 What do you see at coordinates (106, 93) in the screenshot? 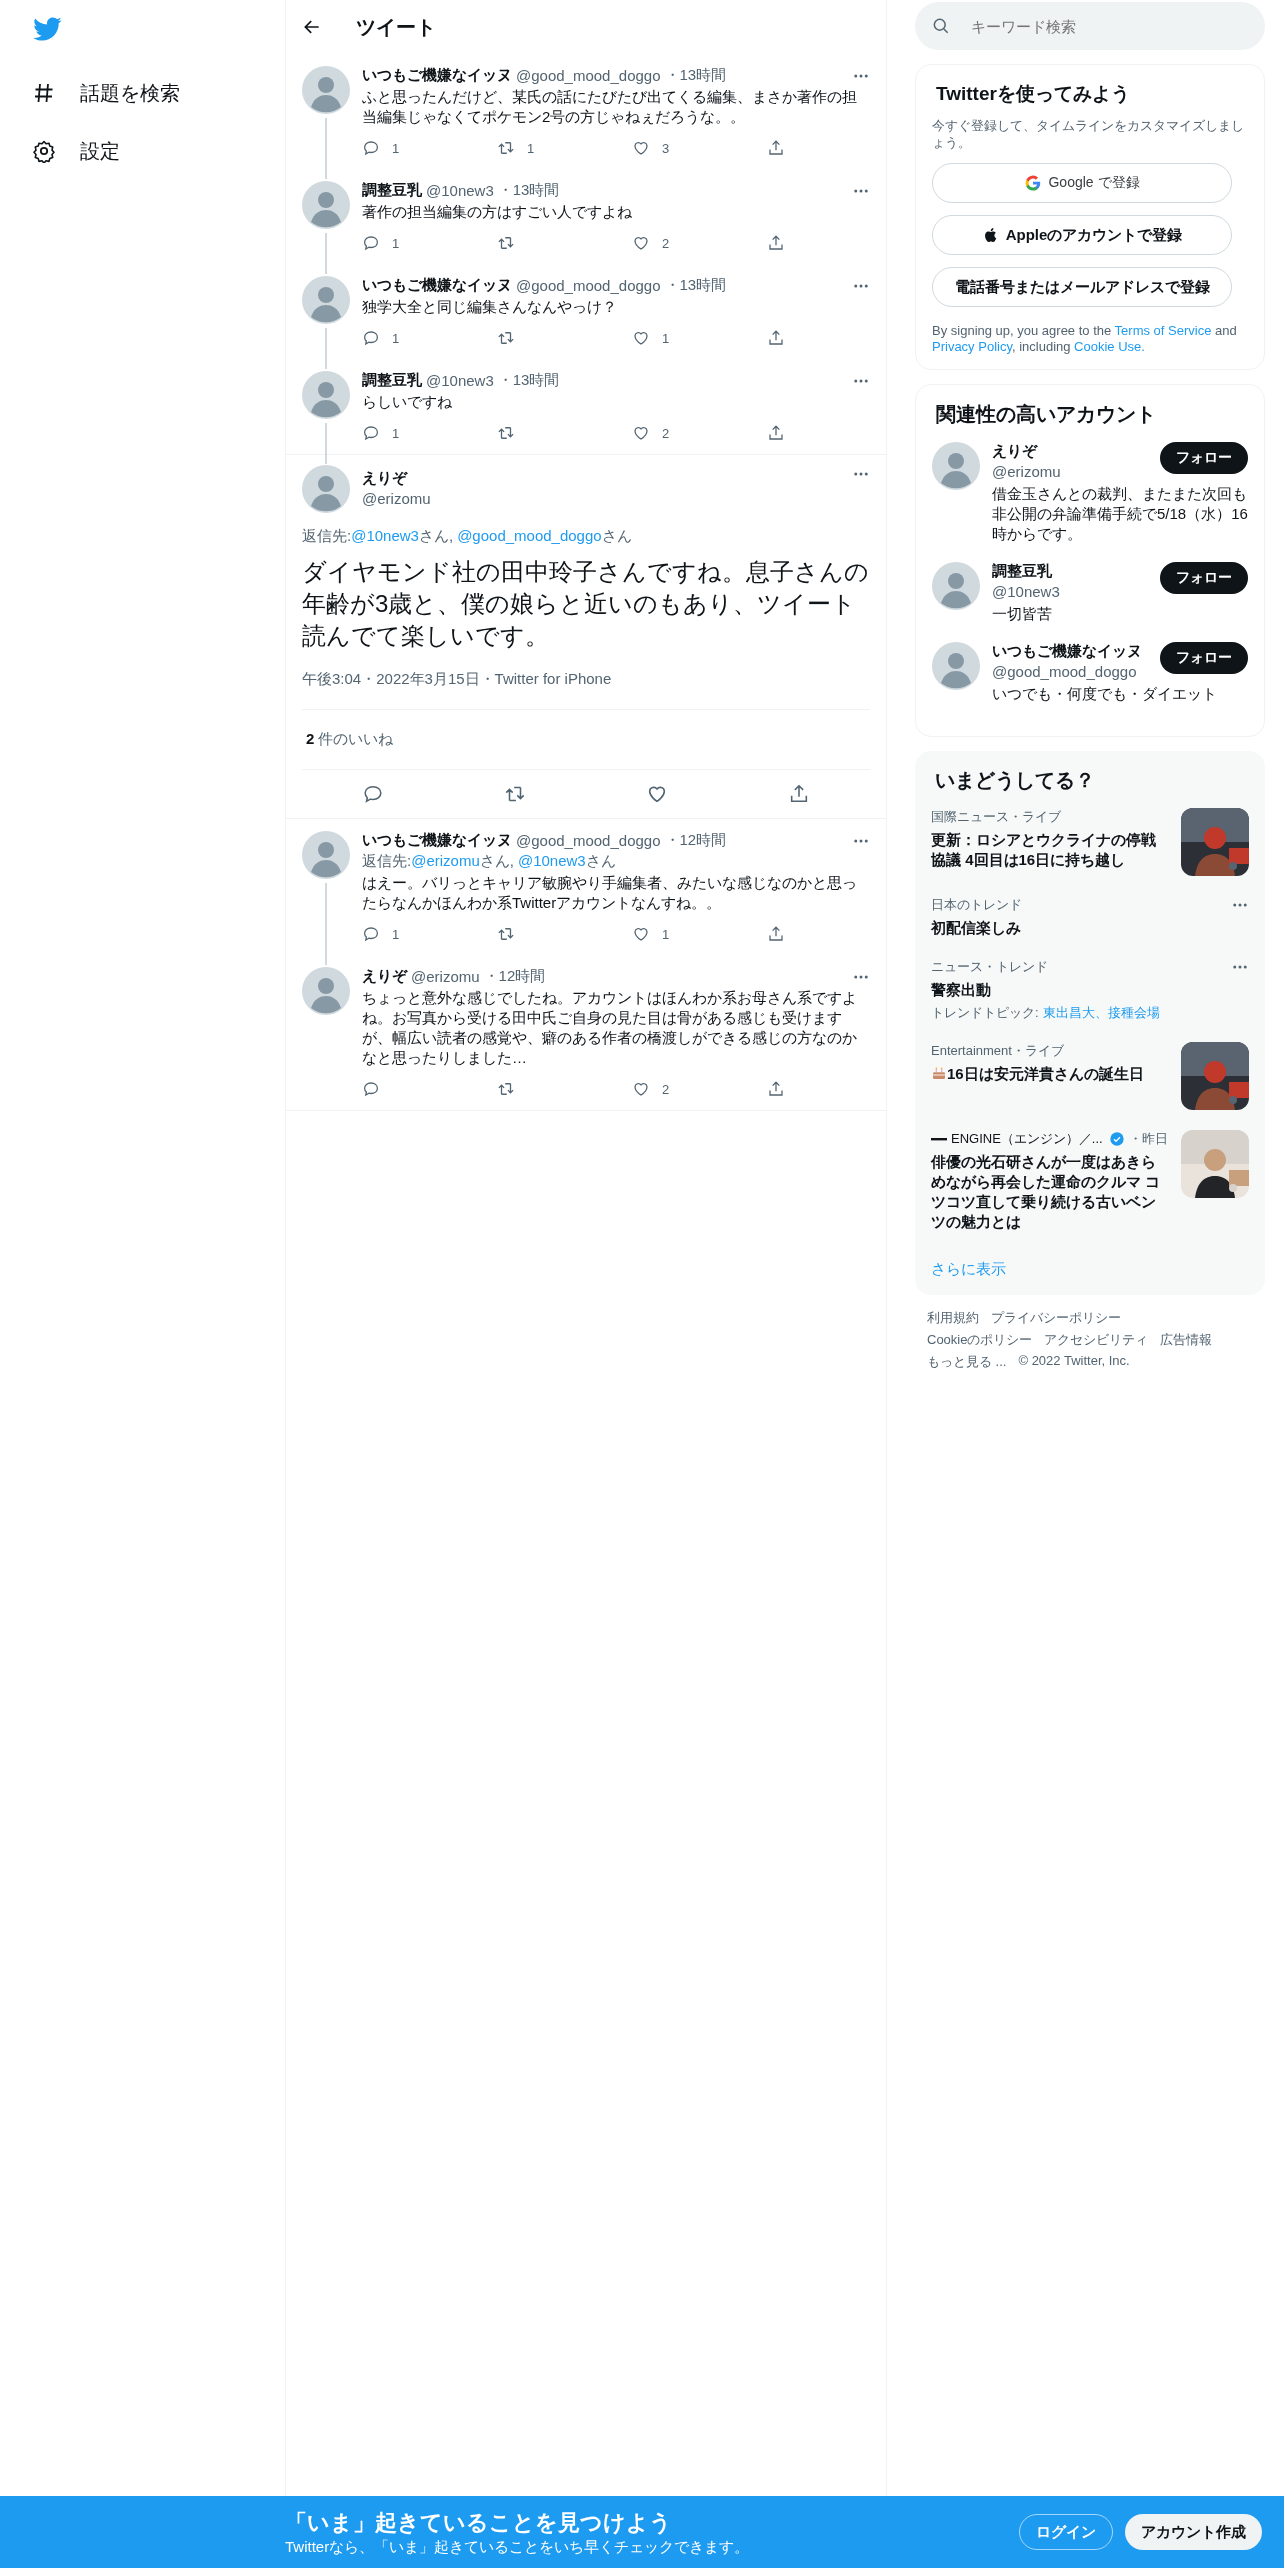
I see `nav-item: 話題を検索` at bounding box center [106, 93].